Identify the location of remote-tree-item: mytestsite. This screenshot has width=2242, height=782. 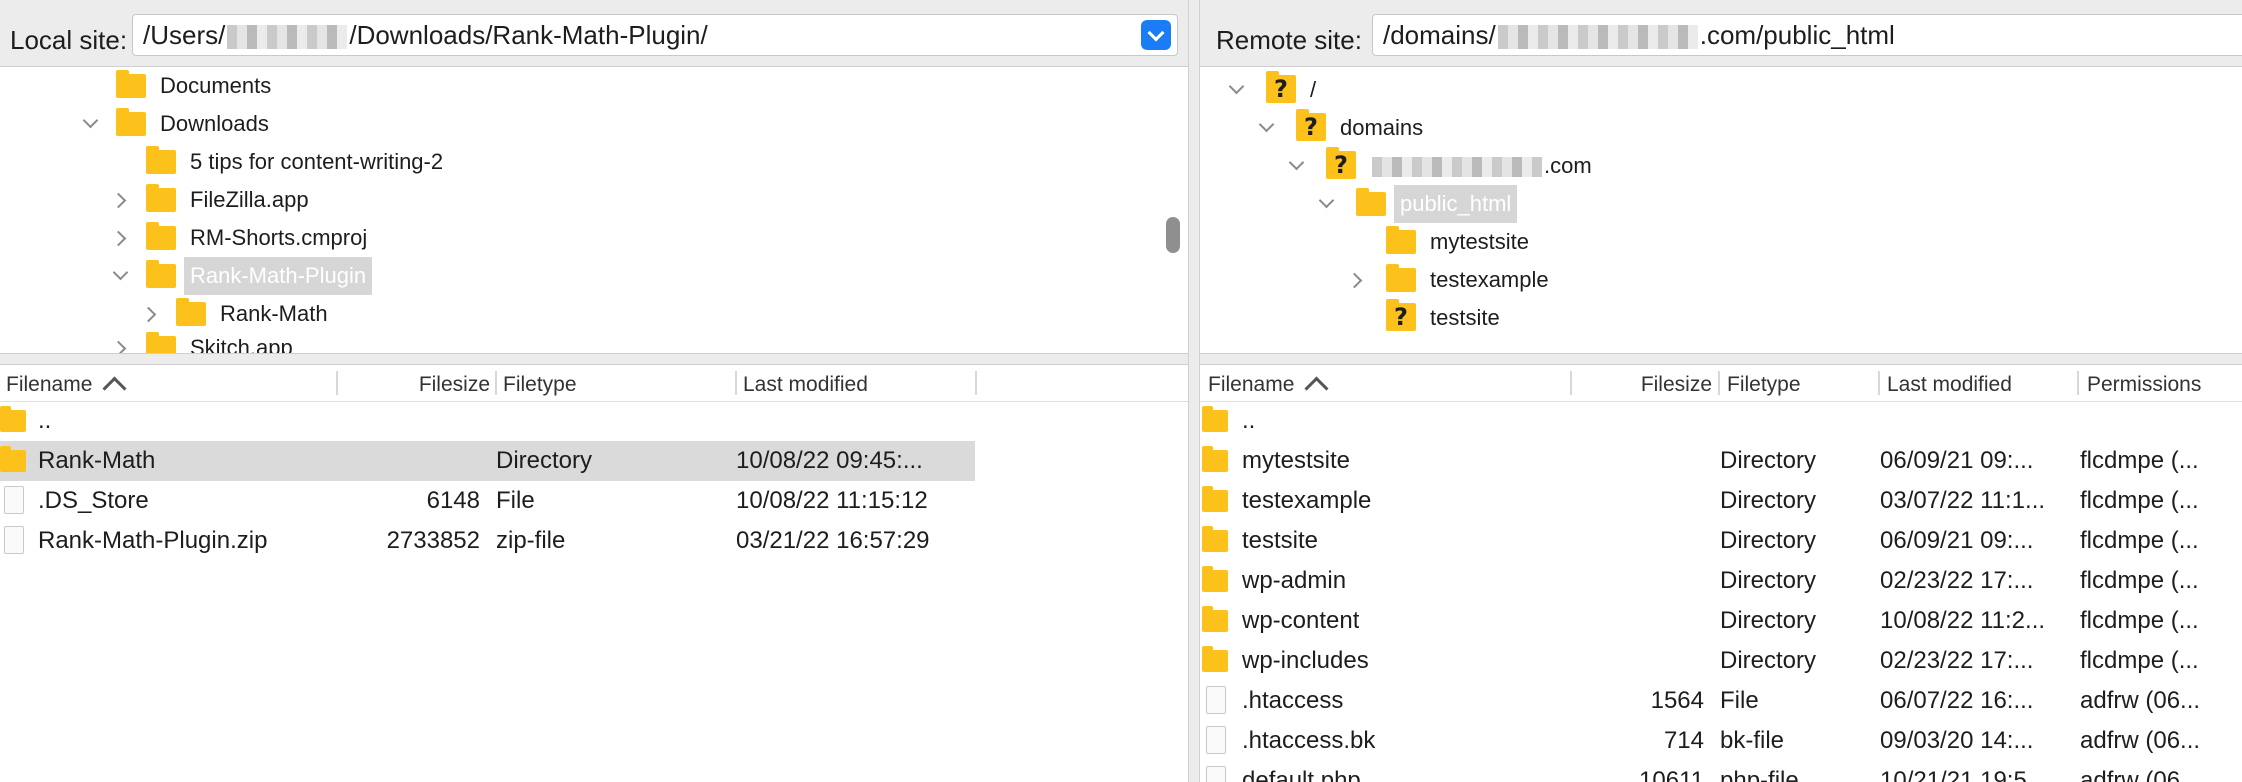
(1721, 242).